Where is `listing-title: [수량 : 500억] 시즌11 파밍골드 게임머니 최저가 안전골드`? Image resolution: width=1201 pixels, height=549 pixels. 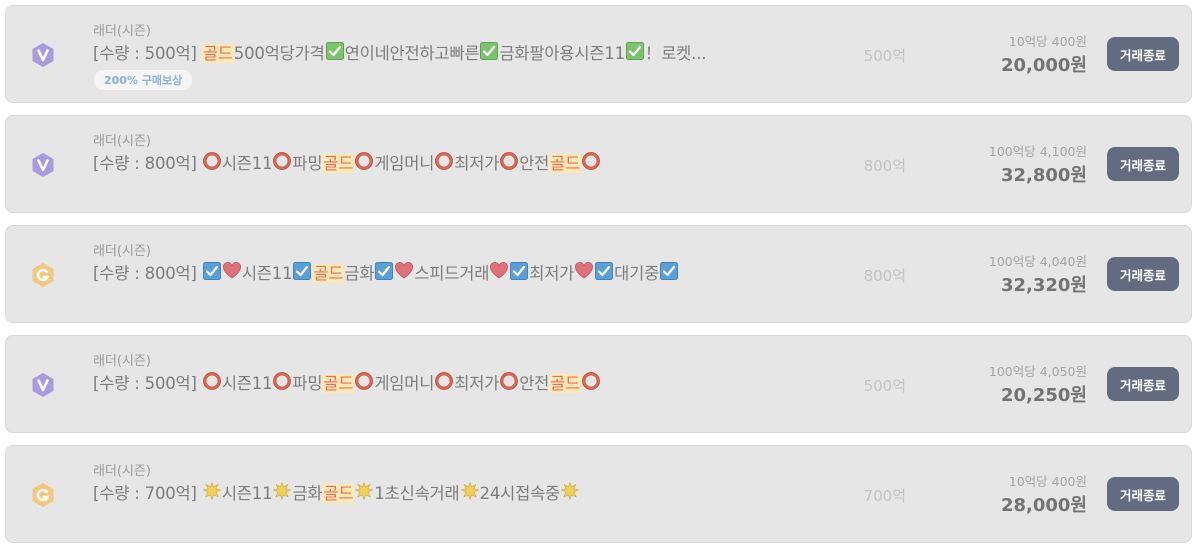 listing-title: [수량 : 500억] 시즌11 파밍골드 게임머니 최저가 안전골드 is located at coordinates (347, 382).